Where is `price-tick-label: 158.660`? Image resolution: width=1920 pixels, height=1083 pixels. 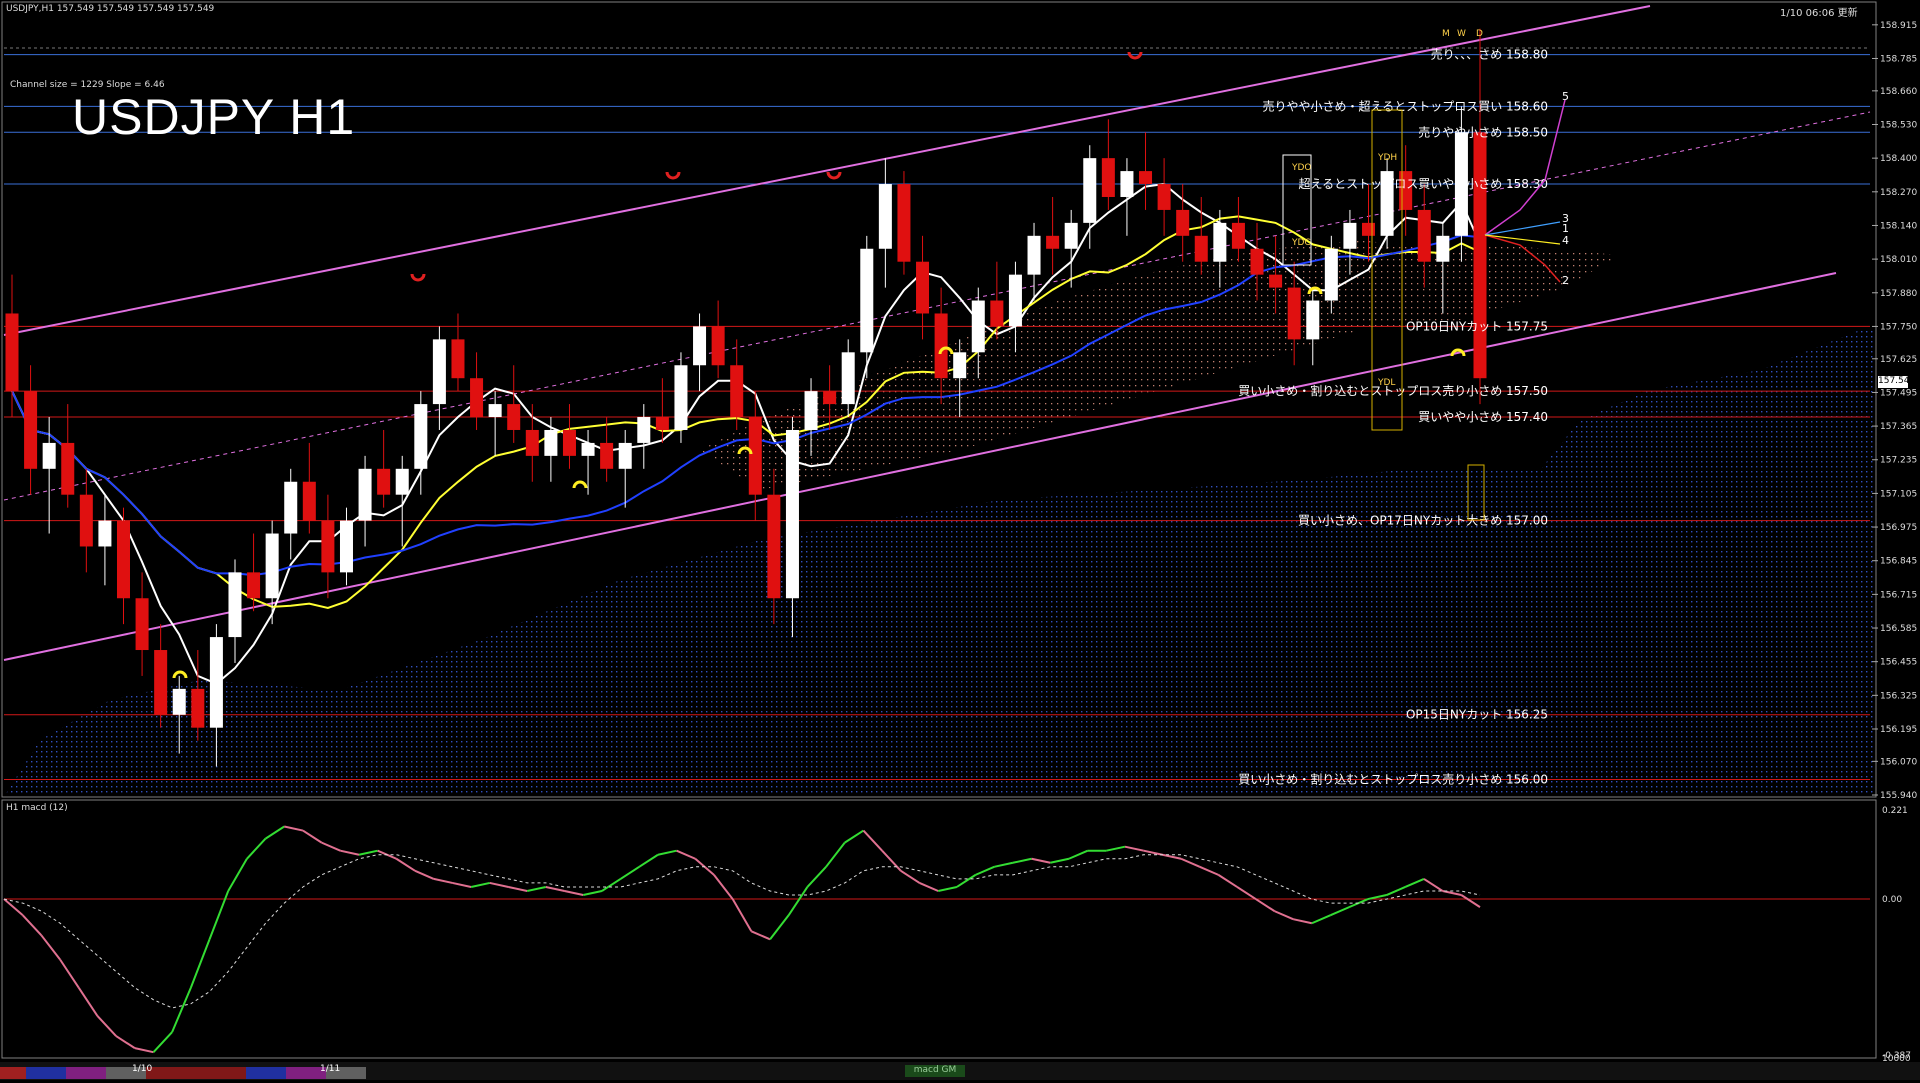 price-tick-label: 158.660 is located at coordinates (1898, 92).